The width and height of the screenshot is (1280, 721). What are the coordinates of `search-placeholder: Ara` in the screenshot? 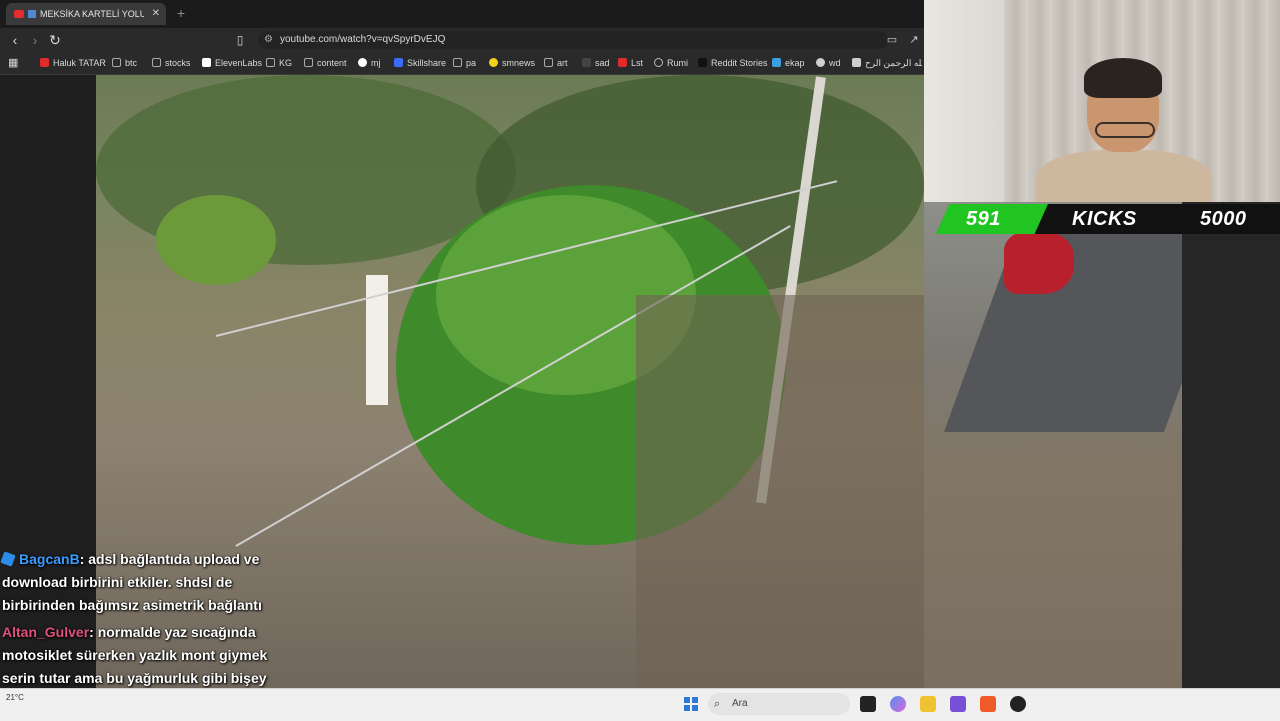 It's located at (740, 703).